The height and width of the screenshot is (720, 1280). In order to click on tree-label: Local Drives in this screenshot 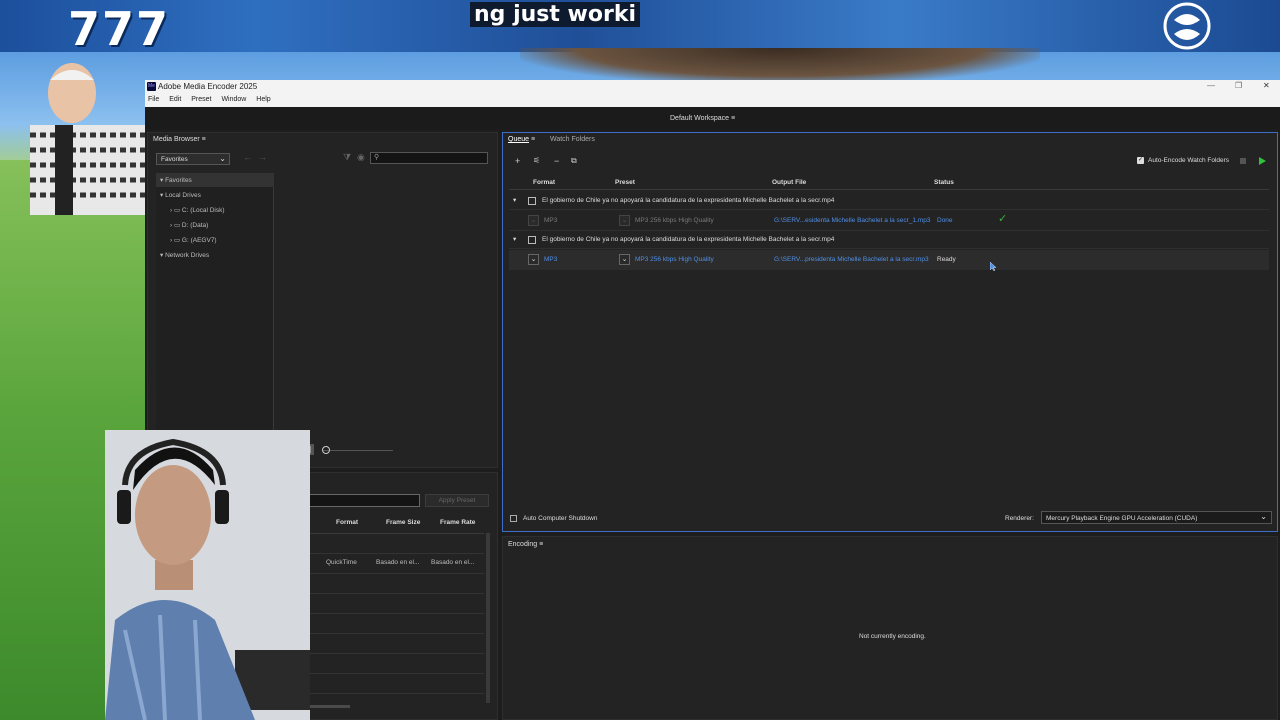, I will do `click(183, 195)`.